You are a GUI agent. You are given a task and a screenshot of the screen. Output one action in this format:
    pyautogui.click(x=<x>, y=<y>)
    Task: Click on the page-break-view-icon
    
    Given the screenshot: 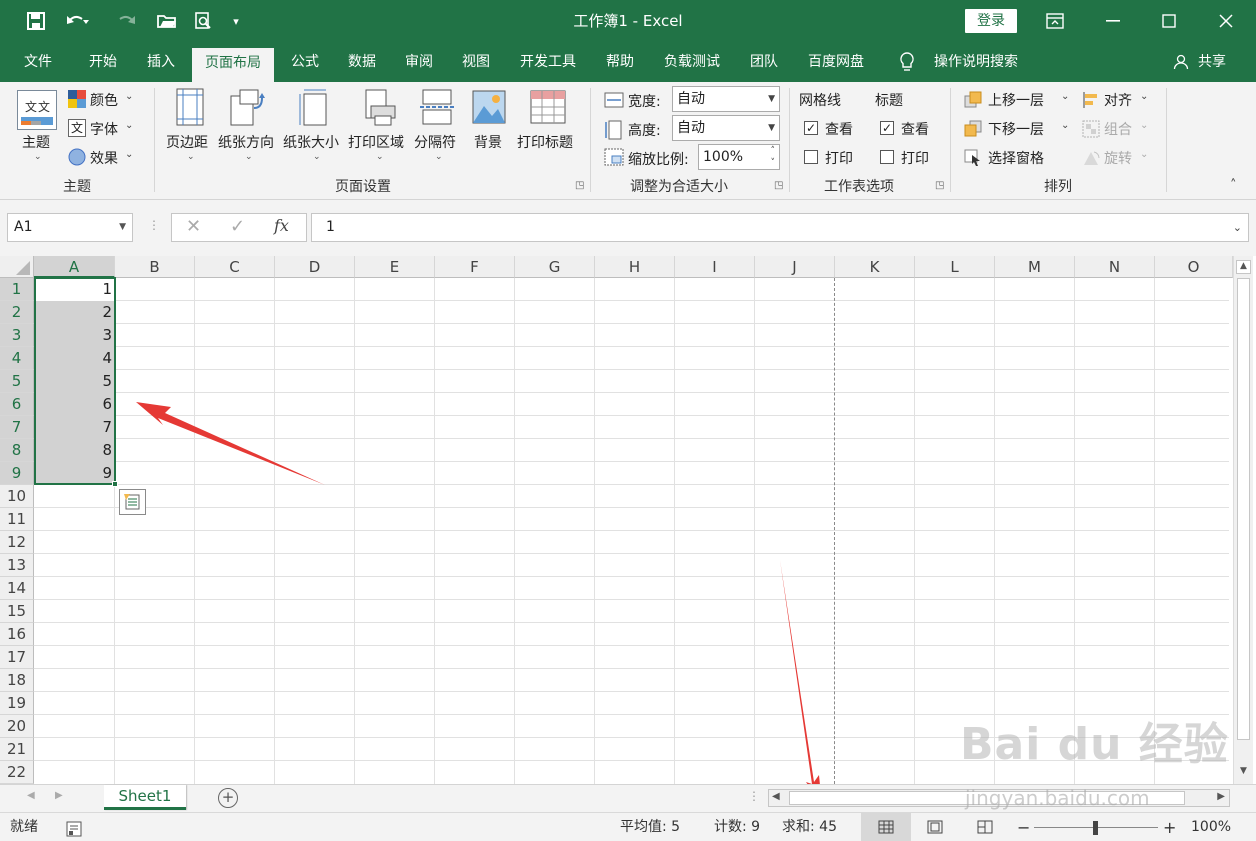 What is the action you would take?
    pyautogui.click(x=987, y=827)
    